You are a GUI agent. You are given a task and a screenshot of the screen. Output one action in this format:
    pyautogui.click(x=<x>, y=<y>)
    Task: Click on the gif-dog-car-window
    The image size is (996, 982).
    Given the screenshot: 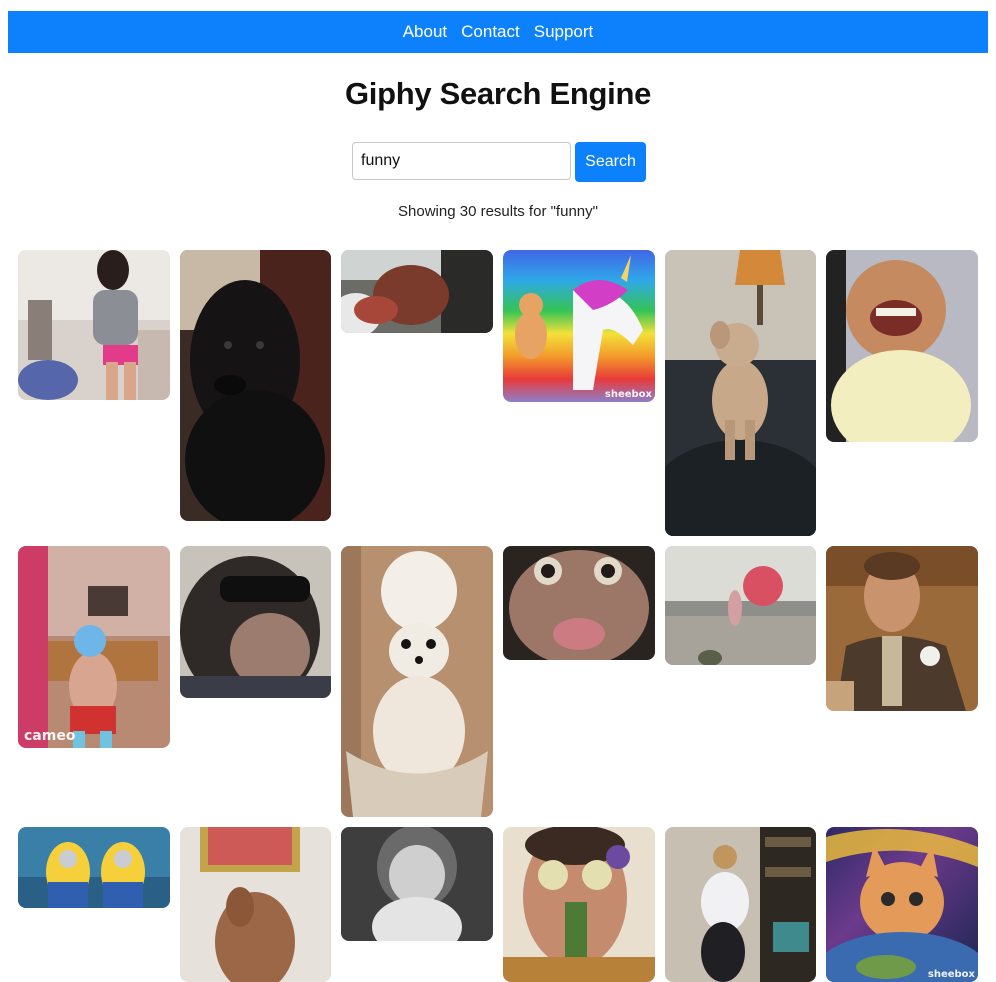 What is the action you would take?
    pyautogui.click(x=417, y=291)
    